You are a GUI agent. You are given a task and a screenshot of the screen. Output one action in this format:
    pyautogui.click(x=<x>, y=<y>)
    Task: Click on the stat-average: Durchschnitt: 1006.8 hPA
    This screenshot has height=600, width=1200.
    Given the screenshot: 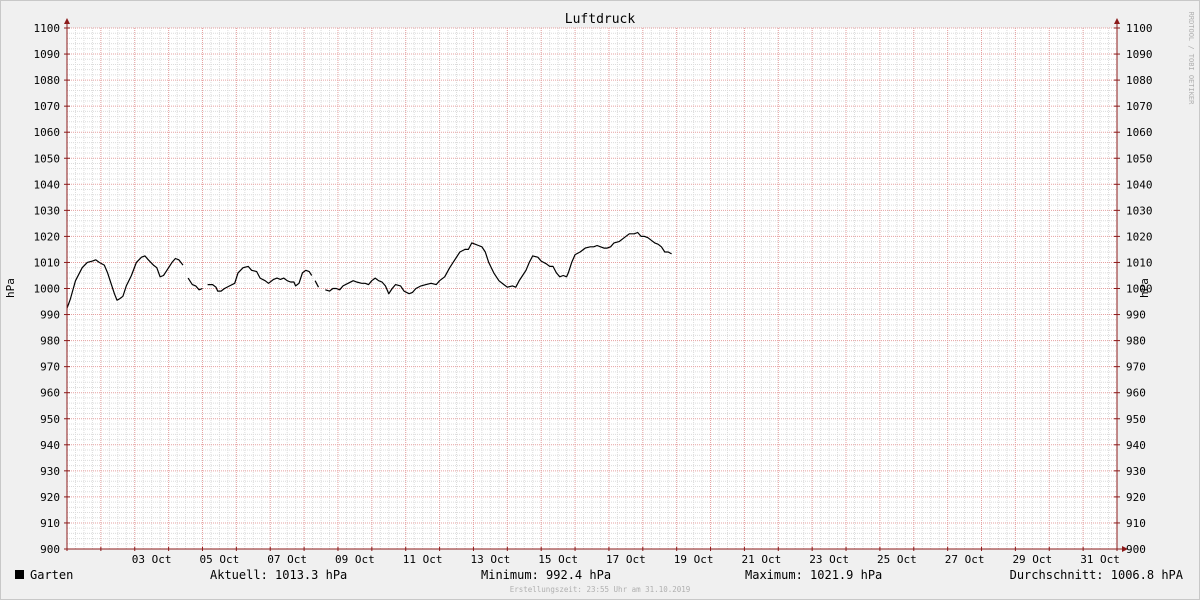 What is the action you would take?
    pyautogui.click(x=1097, y=575)
    